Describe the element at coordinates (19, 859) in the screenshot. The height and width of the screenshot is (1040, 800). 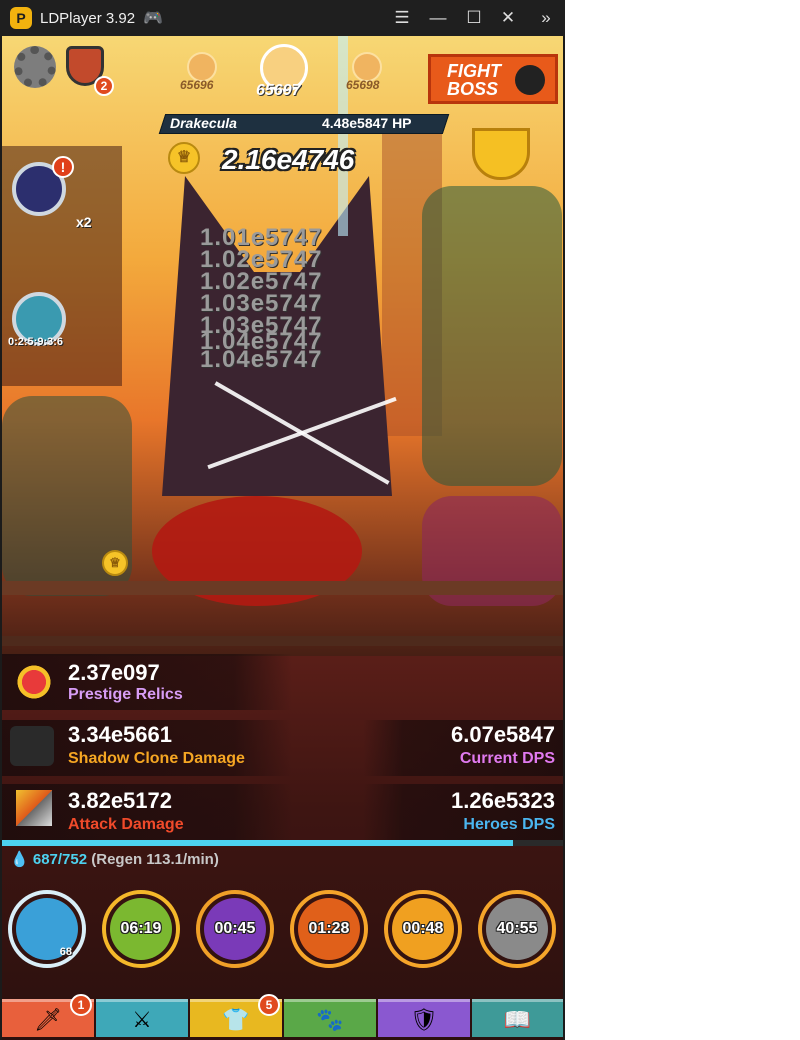
I see `mana-drop-icon: 💧` at that location.